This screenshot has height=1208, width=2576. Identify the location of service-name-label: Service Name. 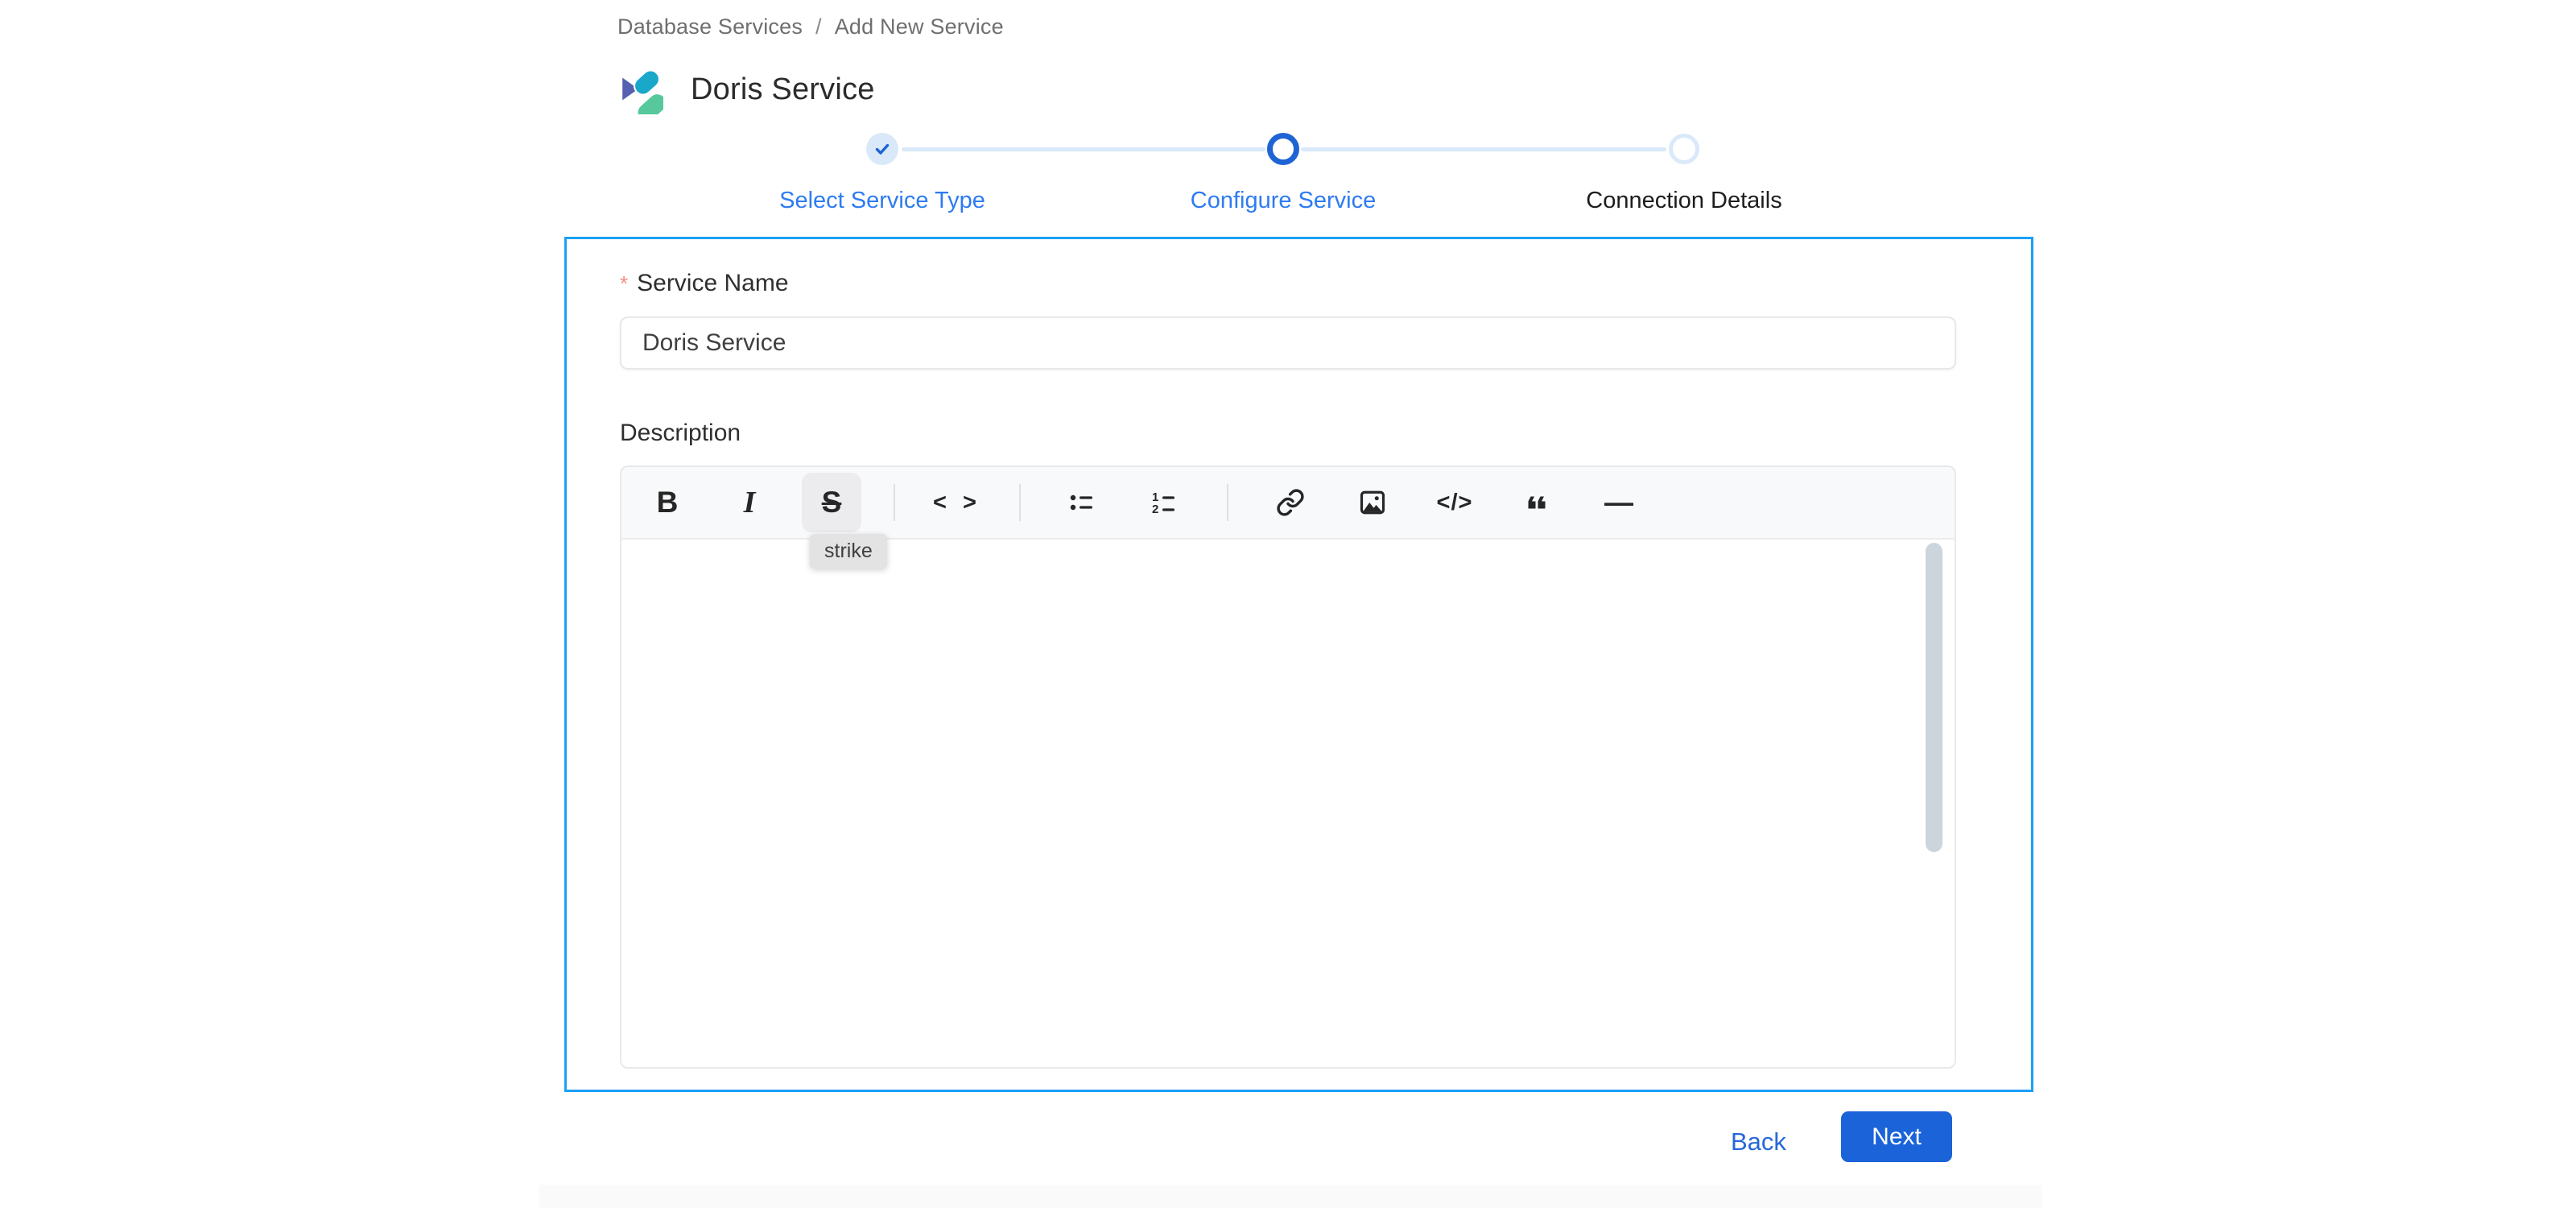
(713, 283).